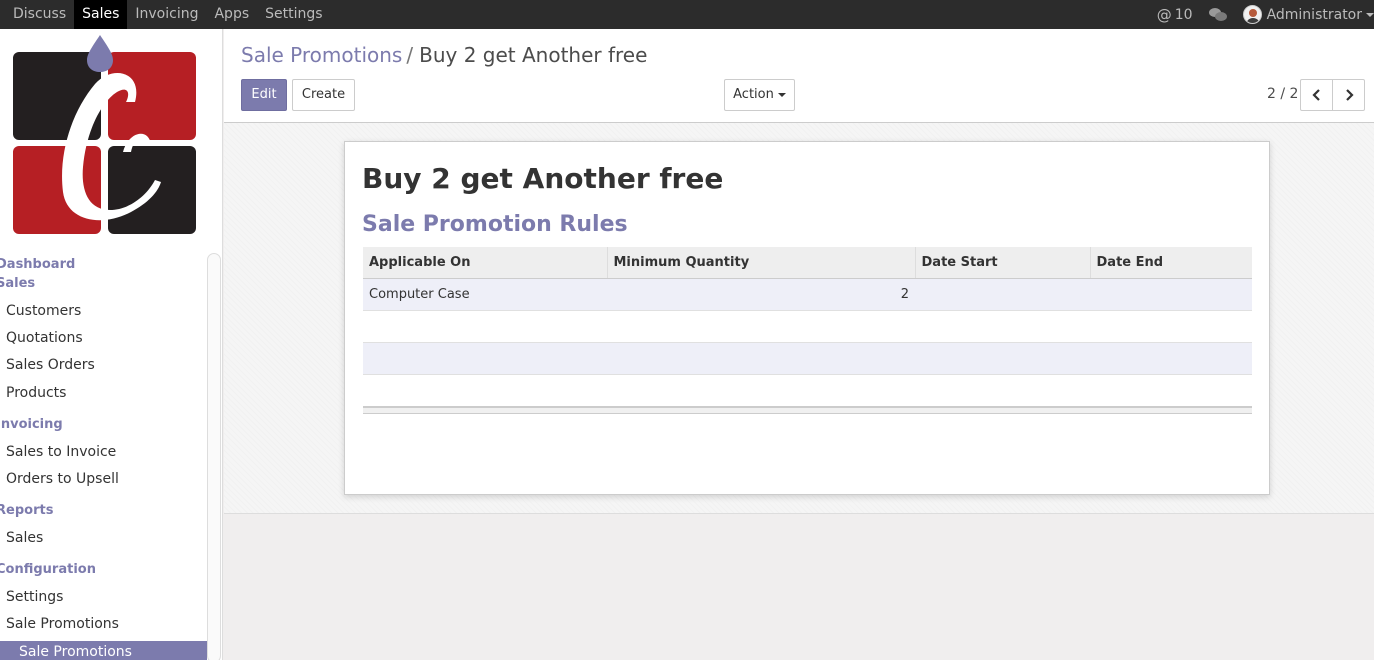 The width and height of the screenshot is (1374, 660). I want to click on chat-button, so click(1217, 14).